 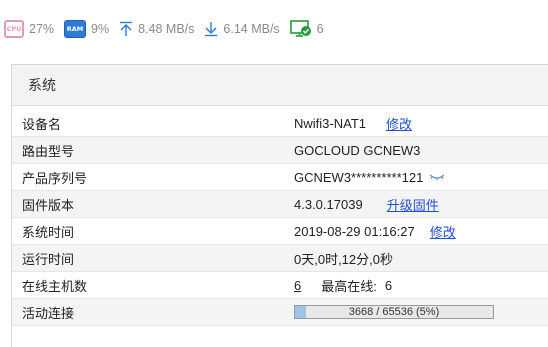 What do you see at coordinates (354, 231) in the screenshot?
I see `system-time-value: 2019-08-29 01:16:27` at bounding box center [354, 231].